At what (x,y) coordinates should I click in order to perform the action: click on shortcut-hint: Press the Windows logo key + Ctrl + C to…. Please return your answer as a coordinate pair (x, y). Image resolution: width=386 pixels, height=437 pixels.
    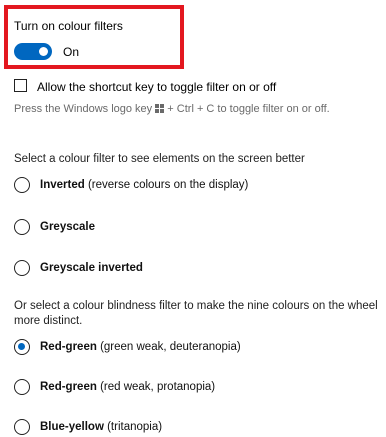
    Looking at the image, I should click on (172, 109).